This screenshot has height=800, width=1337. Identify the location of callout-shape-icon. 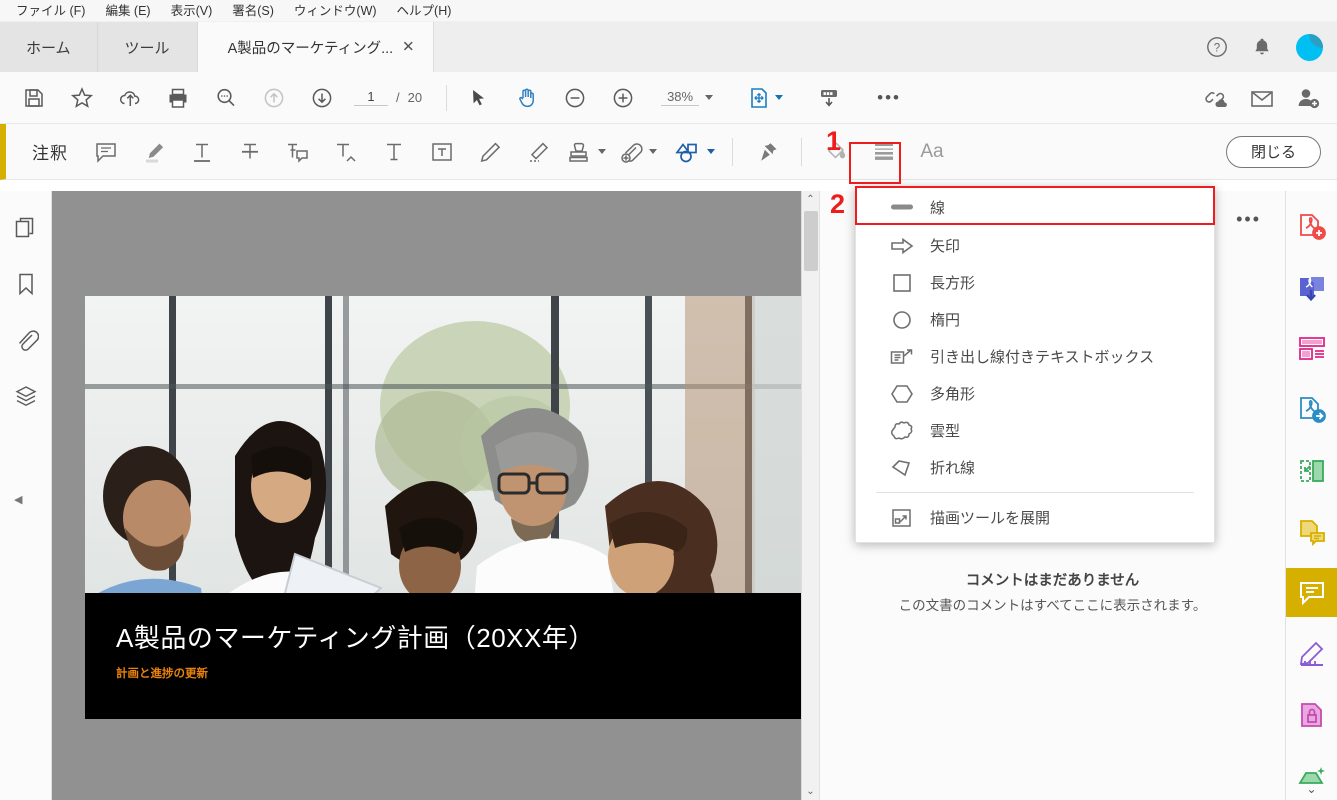
(902, 357).